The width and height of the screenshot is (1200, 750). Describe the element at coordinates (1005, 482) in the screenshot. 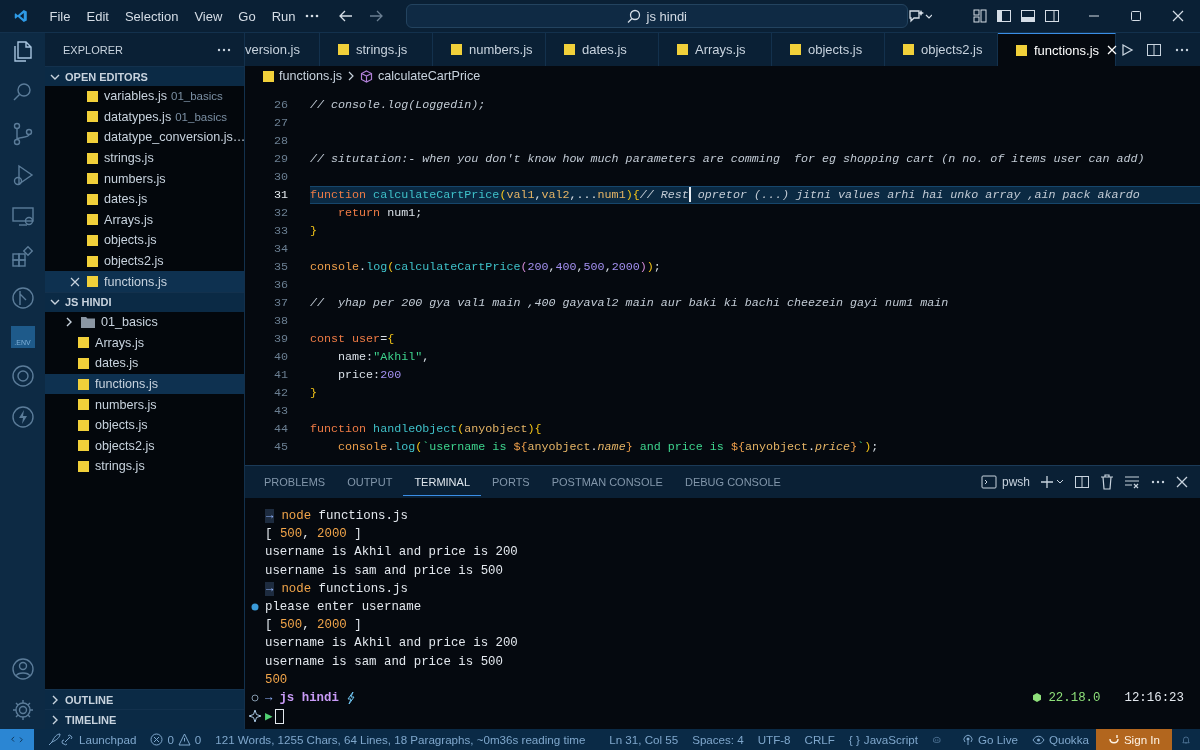

I see `terminal-shell-button: pwsh` at that location.